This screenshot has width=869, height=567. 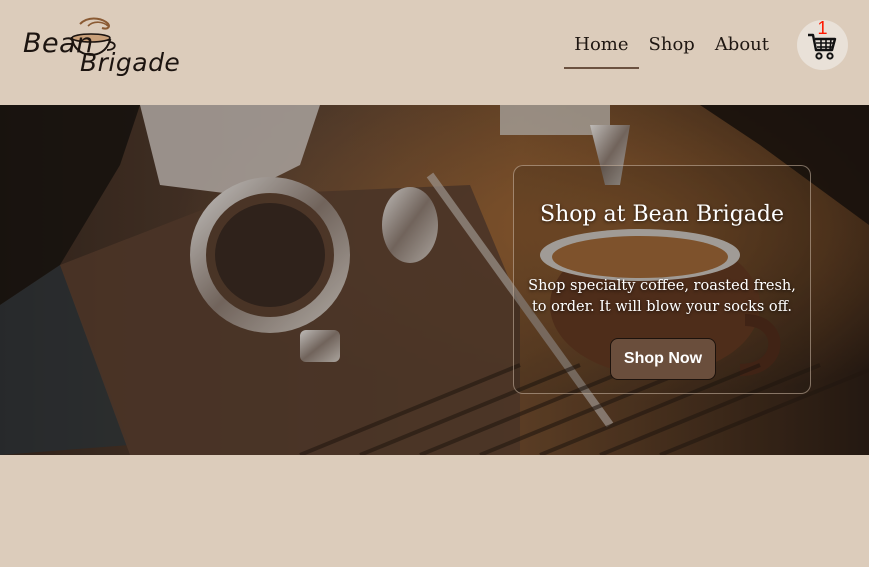 I want to click on shopping-cart-icon, so click(x=822, y=46).